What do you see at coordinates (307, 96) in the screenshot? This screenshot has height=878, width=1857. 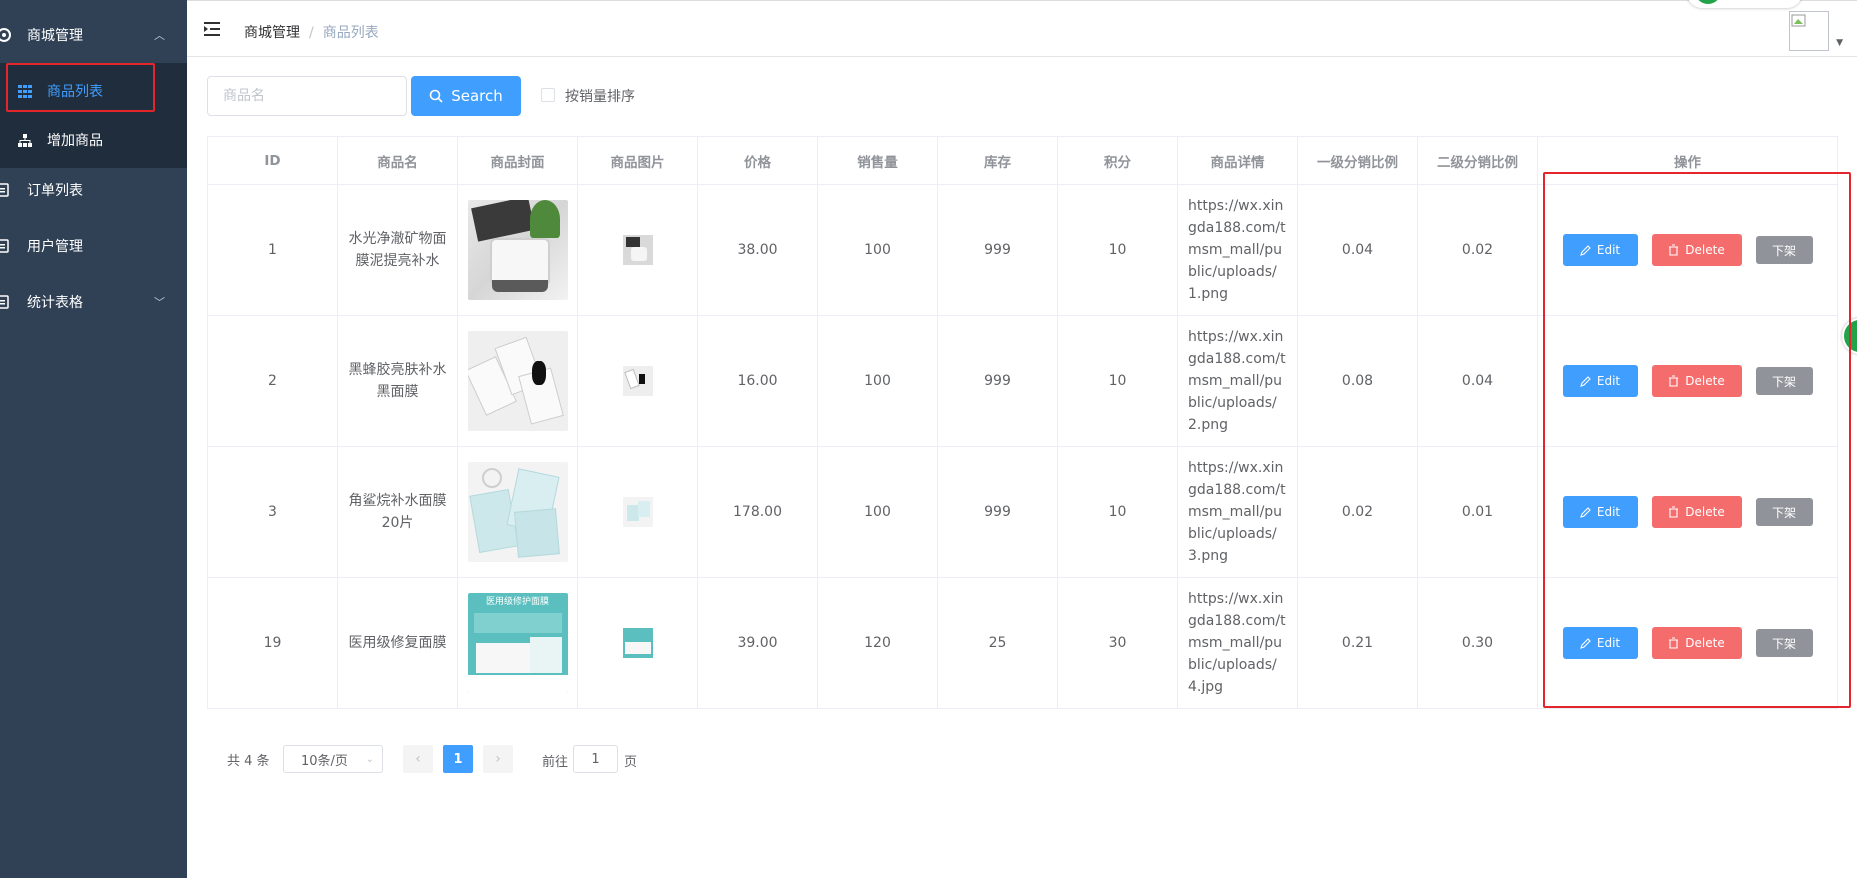 I see `search-input` at bounding box center [307, 96].